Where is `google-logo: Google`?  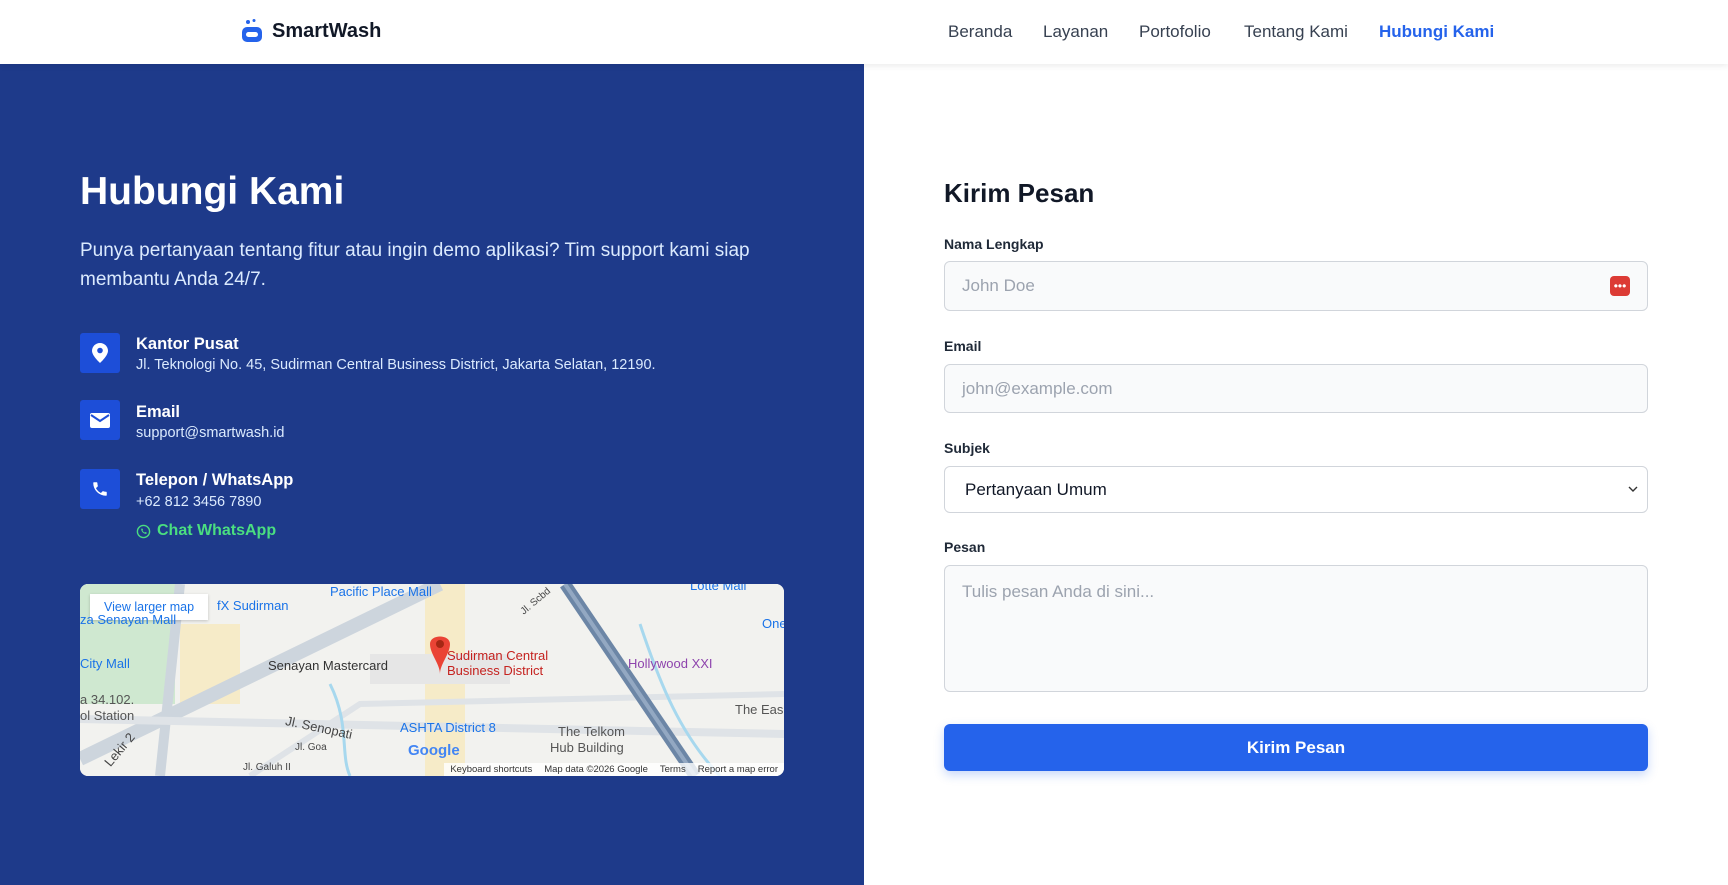
google-logo: Google is located at coordinates (434, 750).